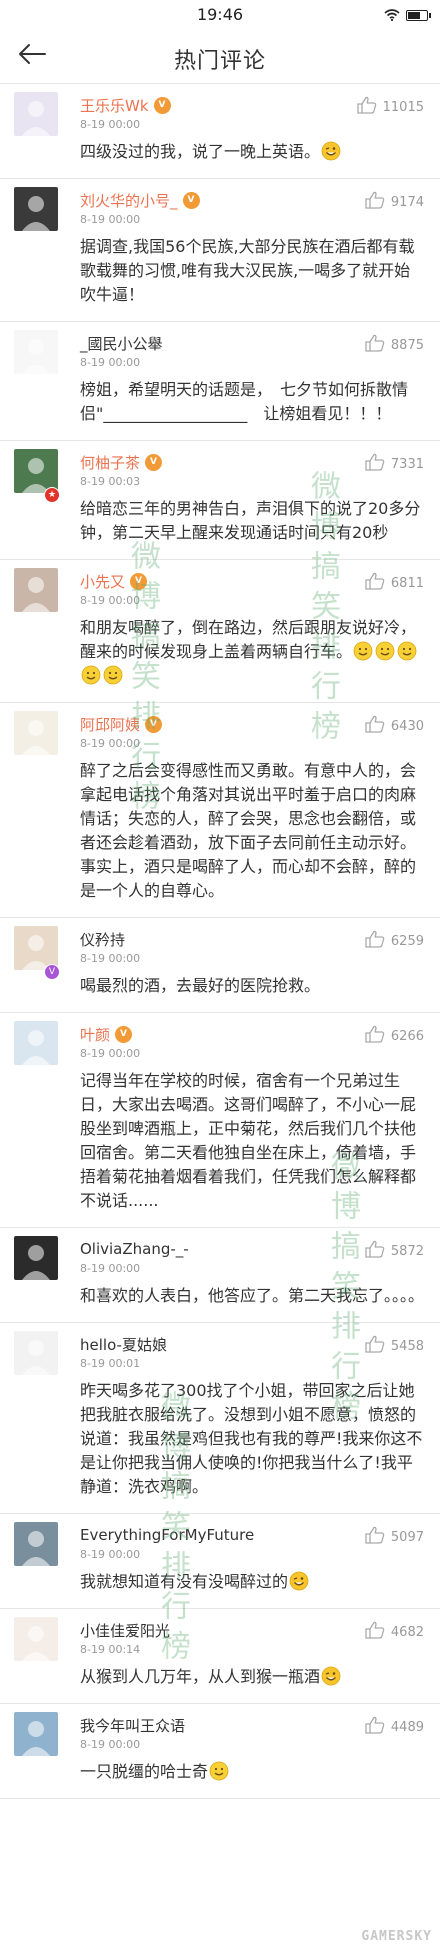  What do you see at coordinates (102, 939) in the screenshot?
I see `user-name: 仪矜持` at bounding box center [102, 939].